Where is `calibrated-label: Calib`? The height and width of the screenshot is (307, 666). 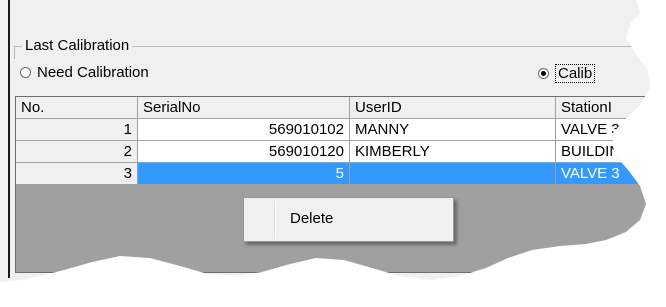
calibrated-label: Calib is located at coordinates (575, 73).